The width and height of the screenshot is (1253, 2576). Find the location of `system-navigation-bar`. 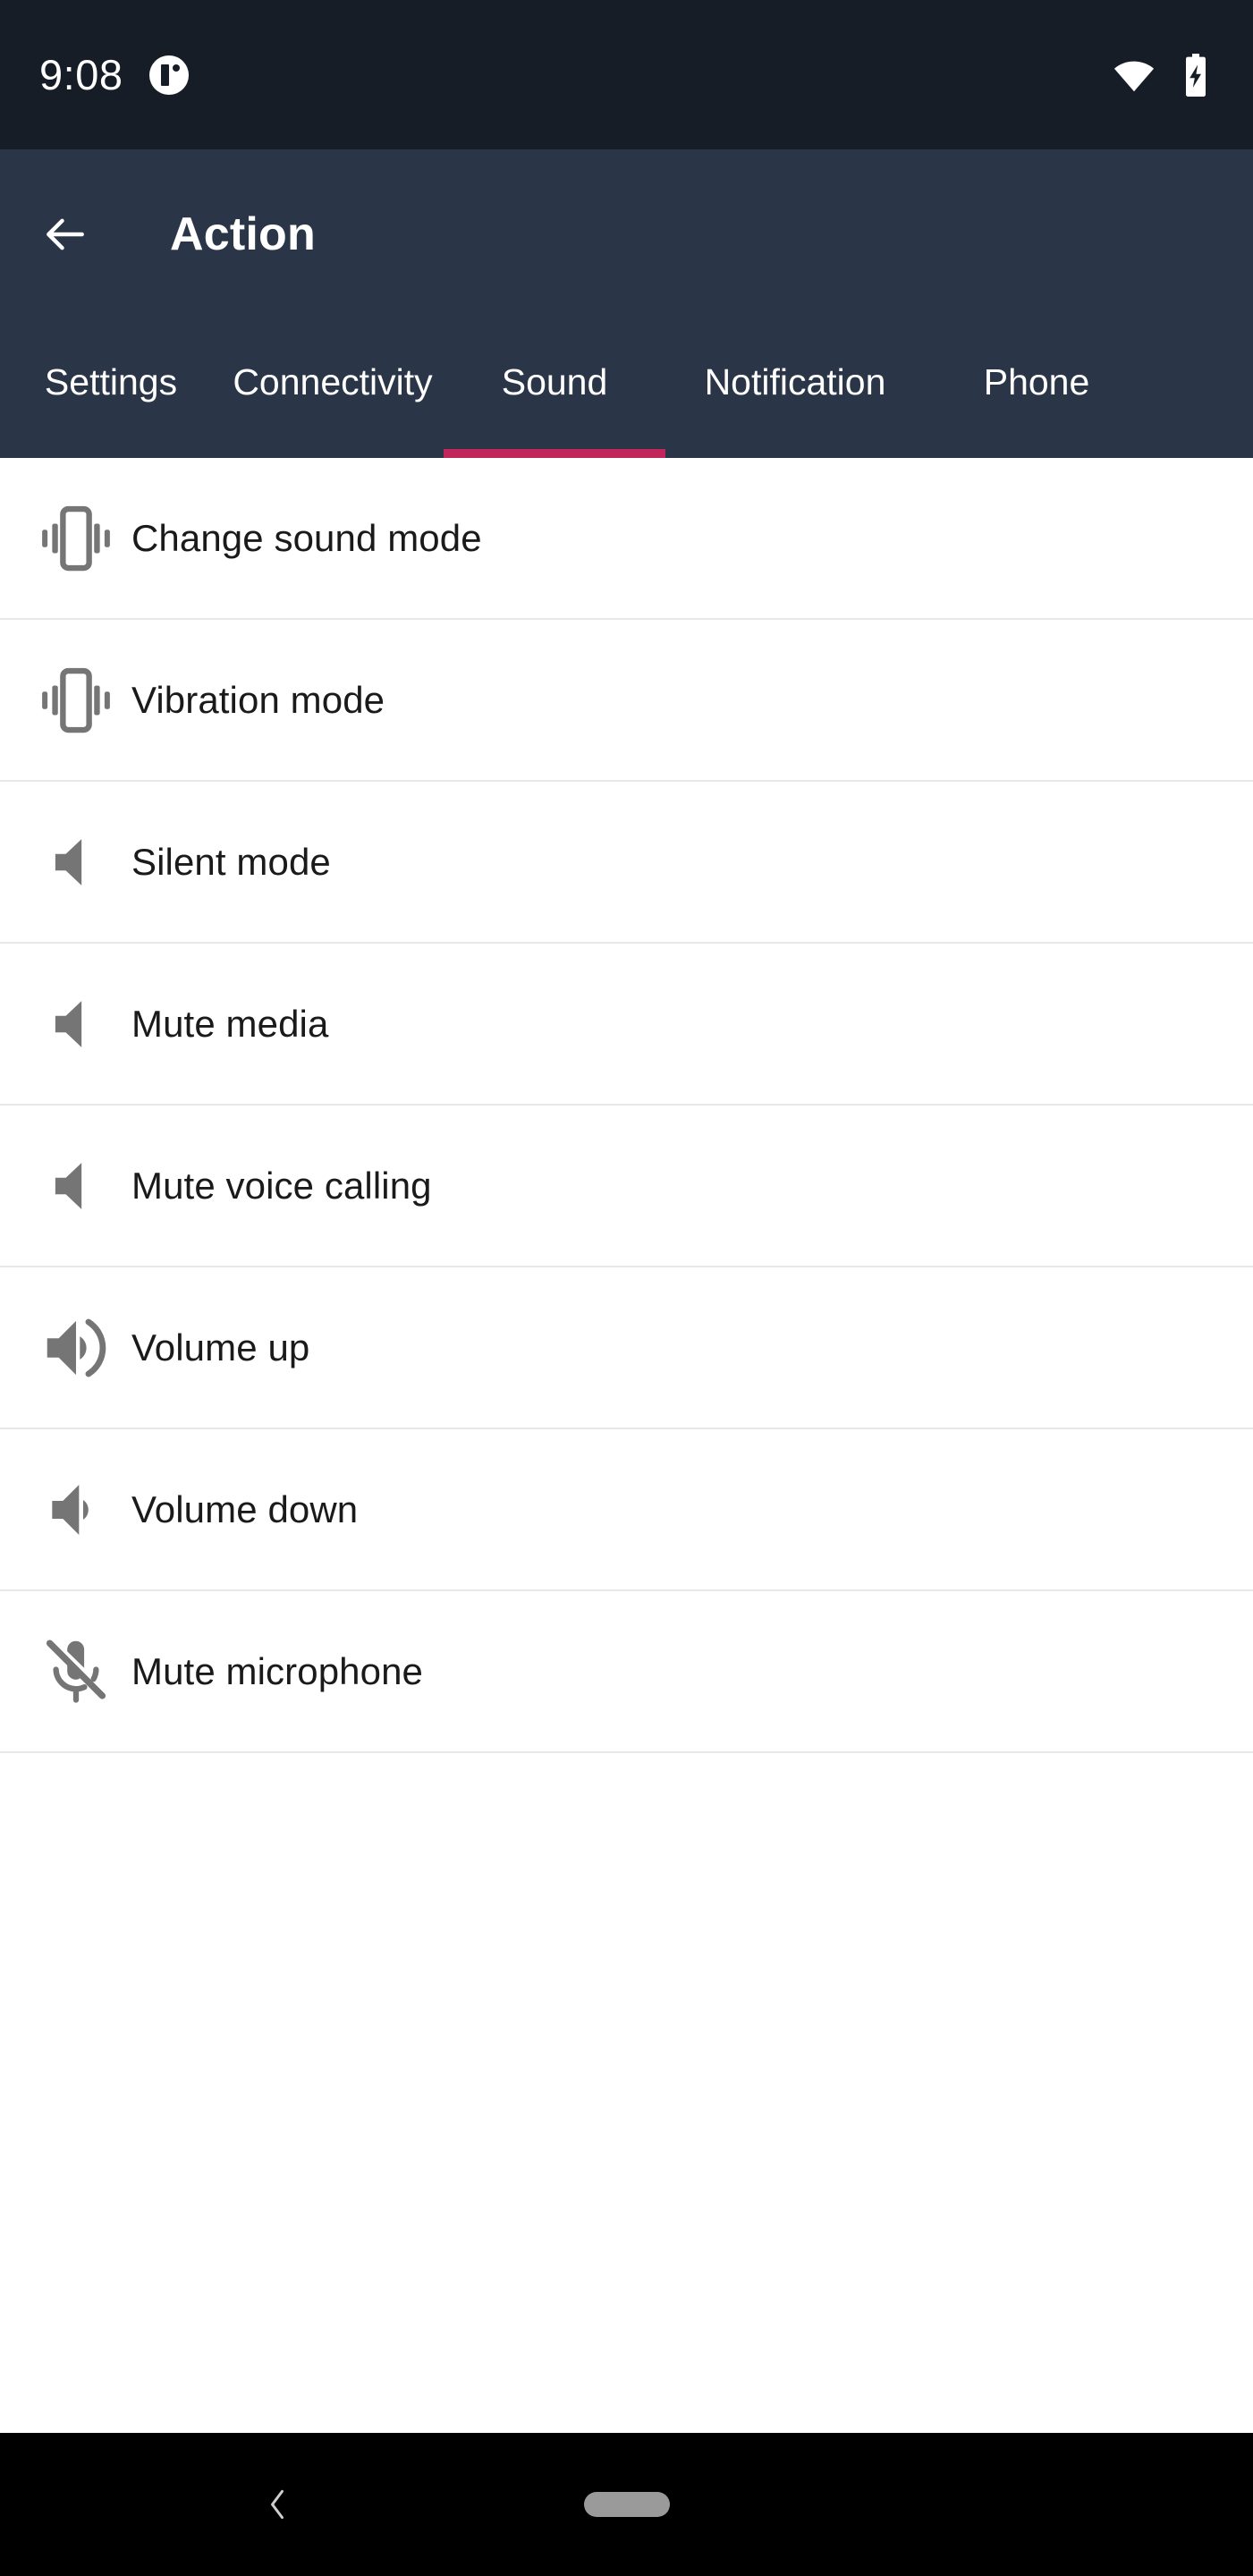

system-navigation-bar is located at coordinates (626, 2504).